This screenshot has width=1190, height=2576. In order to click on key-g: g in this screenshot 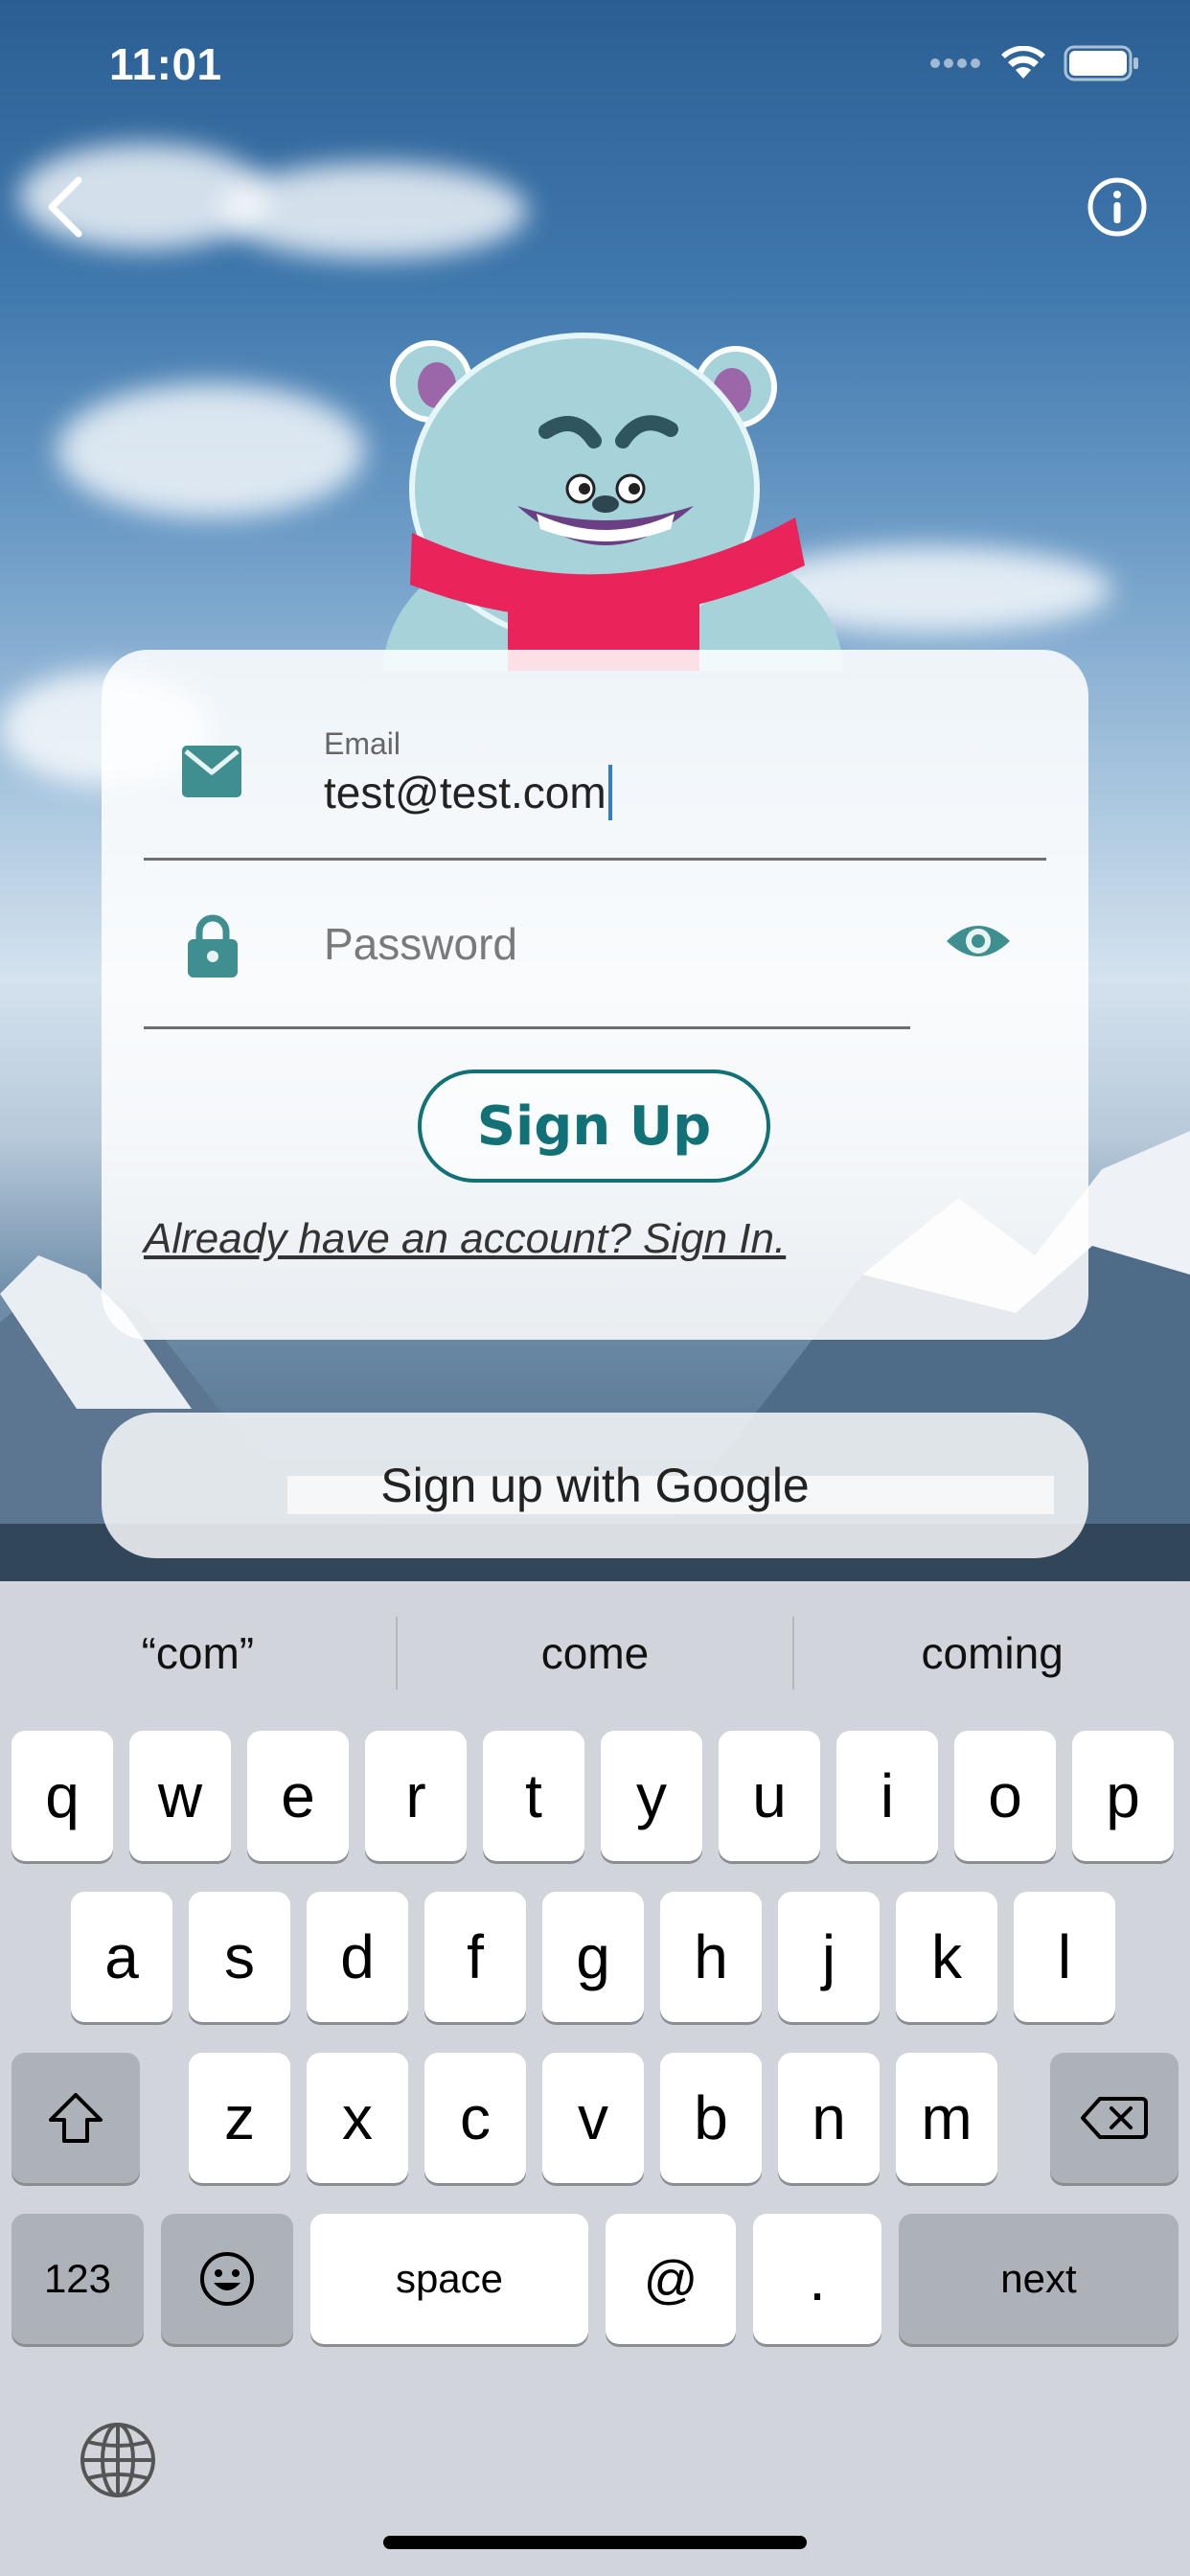, I will do `click(593, 1957)`.